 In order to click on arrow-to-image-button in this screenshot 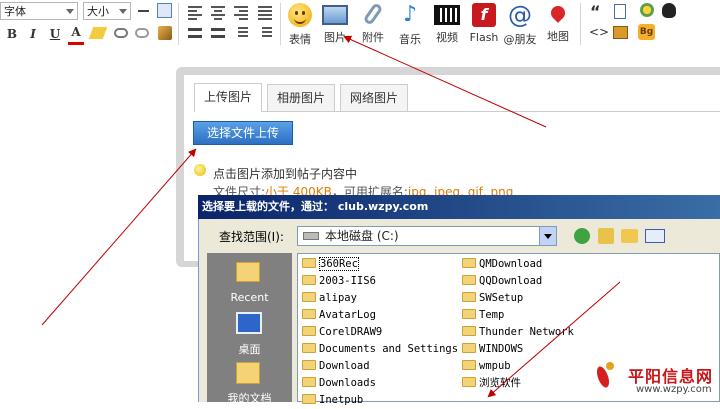, I will do `click(445, 81)`.